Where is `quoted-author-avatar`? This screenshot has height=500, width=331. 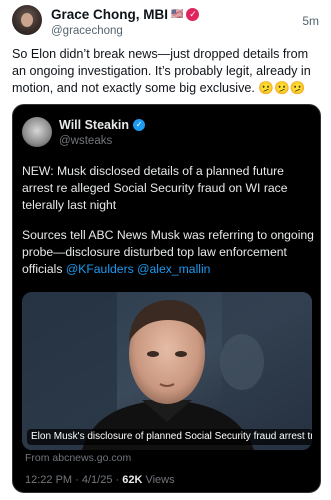 quoted-author-avatar is located at coordinates (37, 132).